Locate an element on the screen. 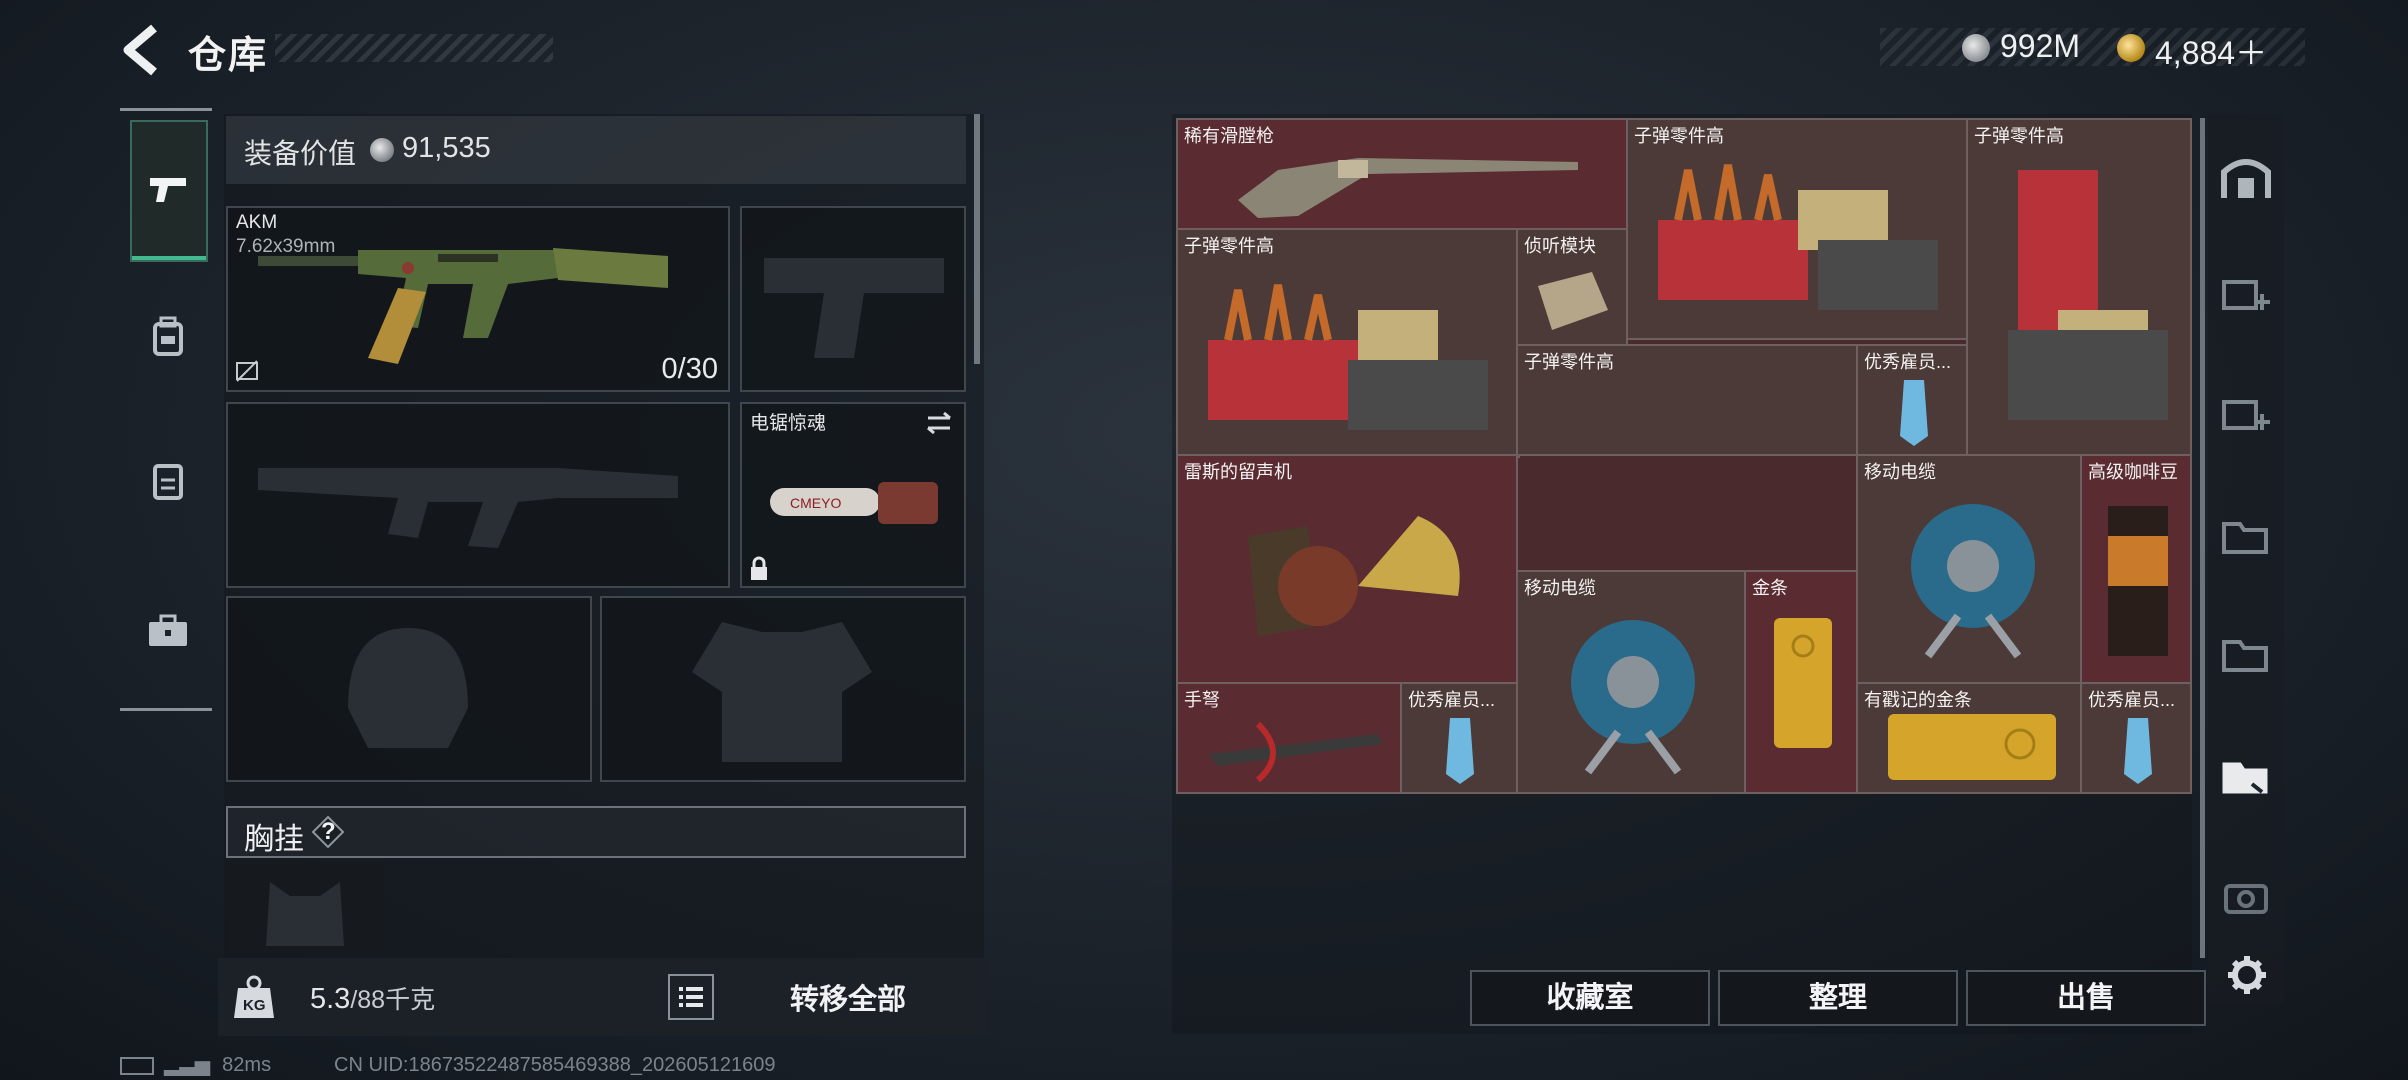 The image size is (2408, 1080). carry-weight: 5.3/88千克 is located at coordinates (372, 998).